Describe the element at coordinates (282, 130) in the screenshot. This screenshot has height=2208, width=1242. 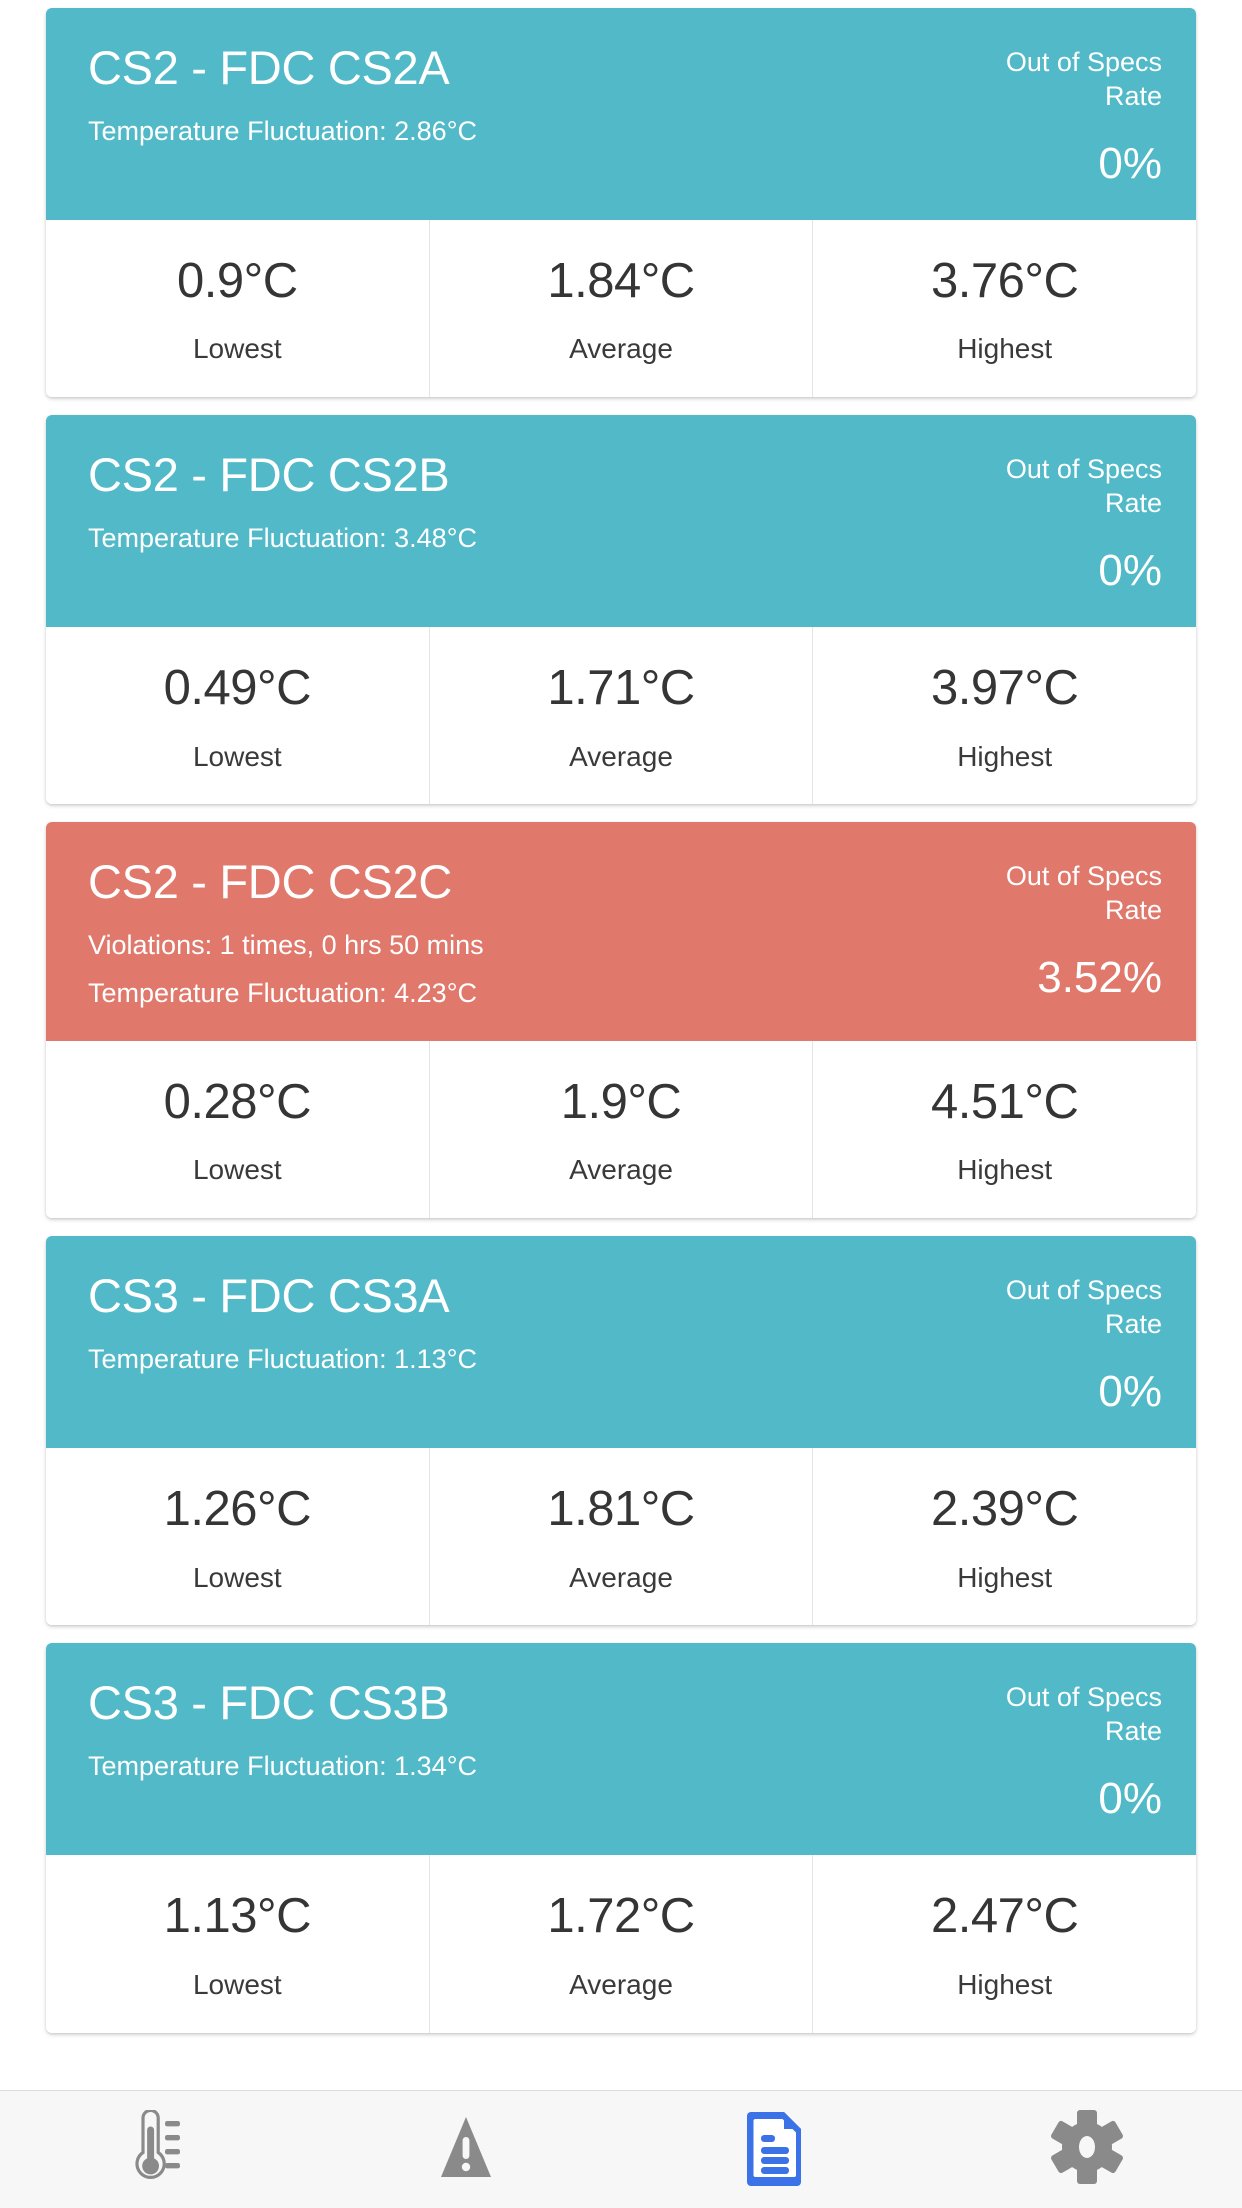
I see `temperature-fluctuation-text: Temperature Fluctuation: 2.86°C` at that location.